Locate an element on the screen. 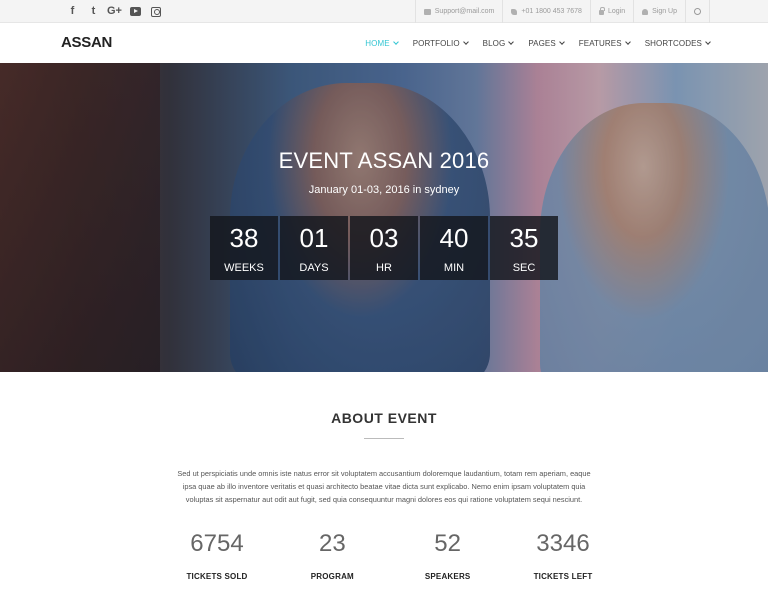 This screenshot has height=600, width=768. support-email-link: Support@mail.com is located at coordinates (458, 11).